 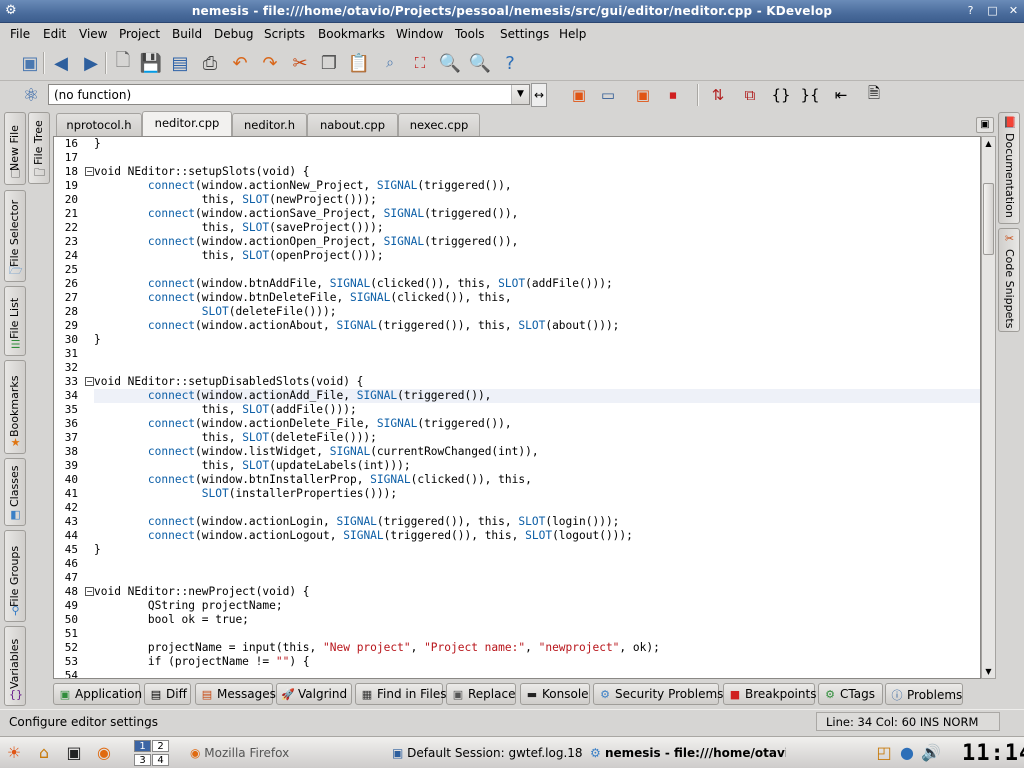 I want to click on close-window-button: ✕, so click(x=1013, y=11).